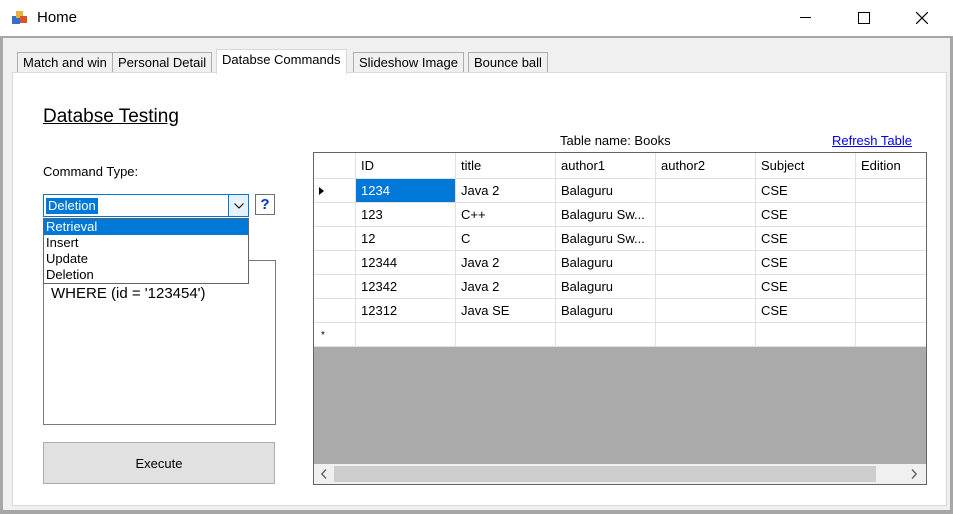 The height and width of the screenshot is (514, 953). I want to click on option-insert: Insert, so click(146, 243).